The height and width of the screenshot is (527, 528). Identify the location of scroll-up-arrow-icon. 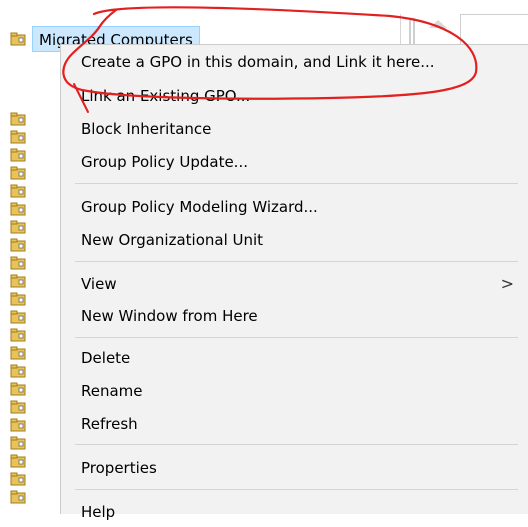
(438, 24).